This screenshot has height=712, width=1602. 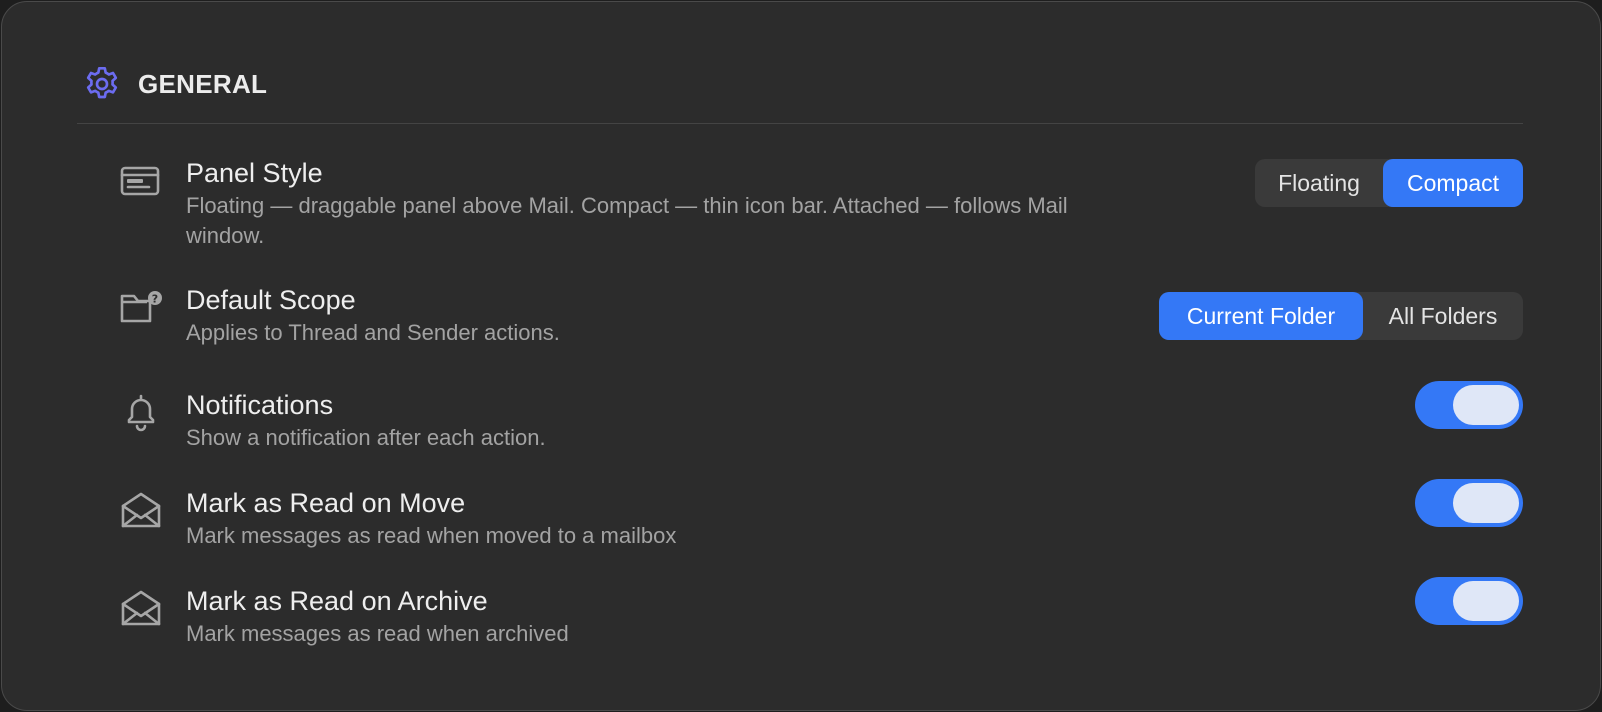 I want to click on setting-title: Panel Style, so click(x=254, y=173).